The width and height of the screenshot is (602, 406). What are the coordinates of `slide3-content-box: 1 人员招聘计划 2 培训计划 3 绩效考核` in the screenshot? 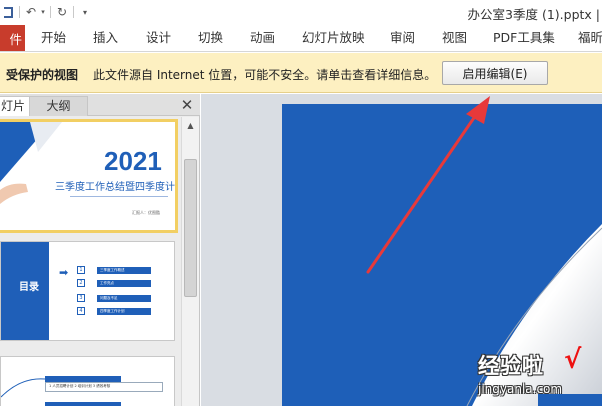 It's located at (104, 387).